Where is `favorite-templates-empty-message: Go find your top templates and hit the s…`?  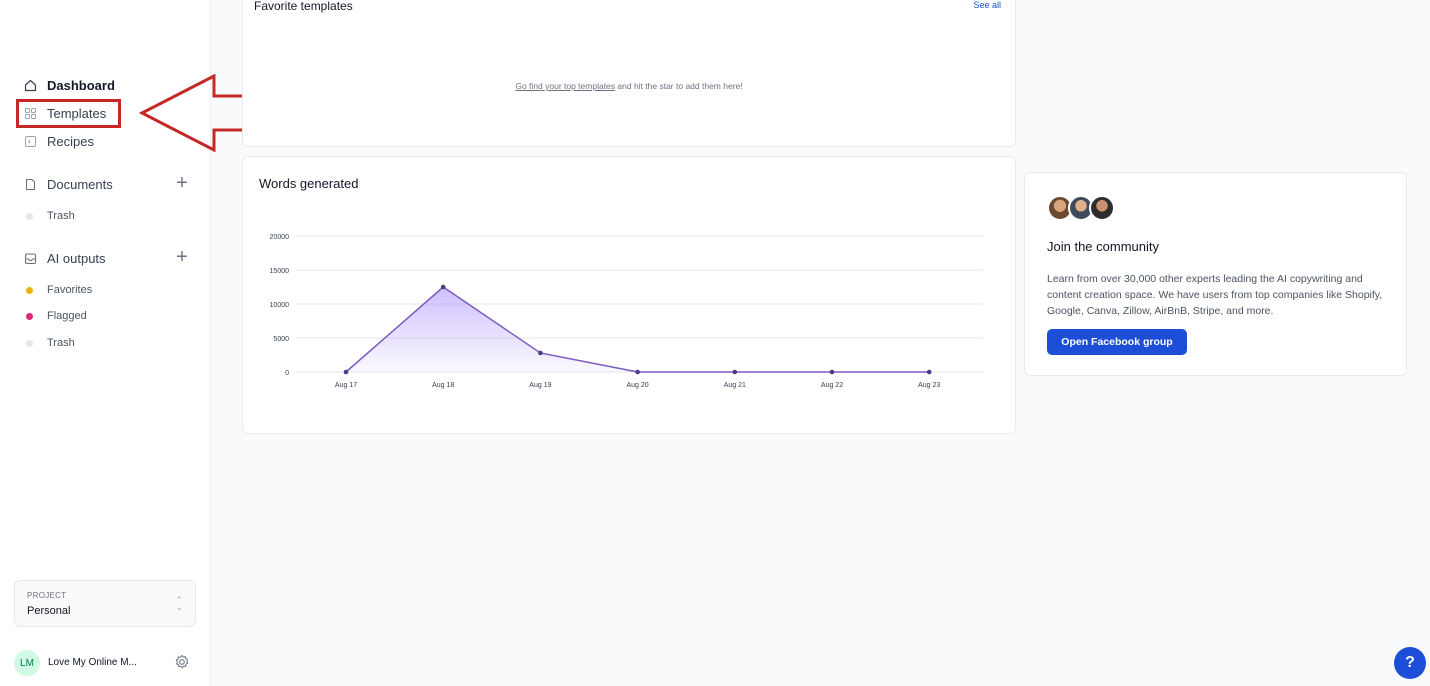
favorite-templates-empty-message: Go find your top templates and hit the s… is located at coordinates (629, 86).